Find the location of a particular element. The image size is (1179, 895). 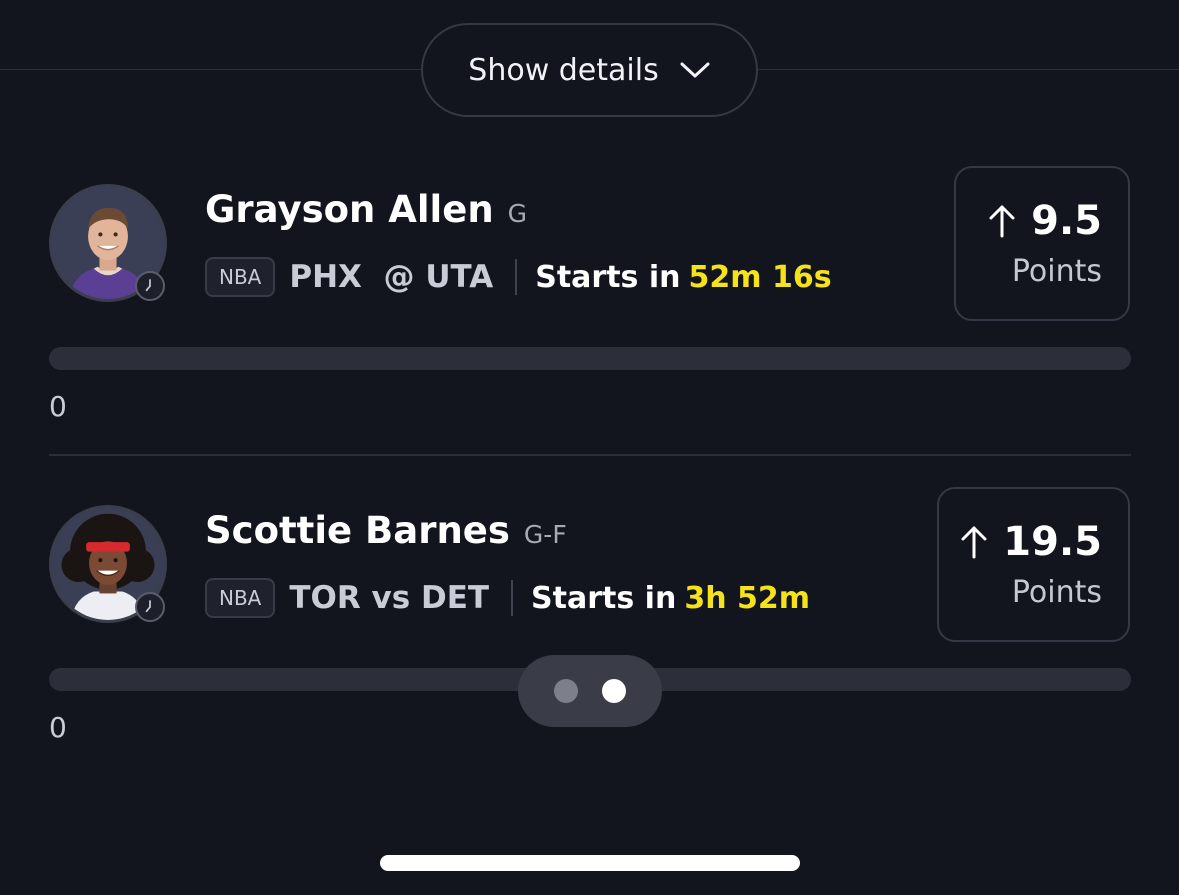

start-countdown: 52m 16s is located at coordinates (760, 277).